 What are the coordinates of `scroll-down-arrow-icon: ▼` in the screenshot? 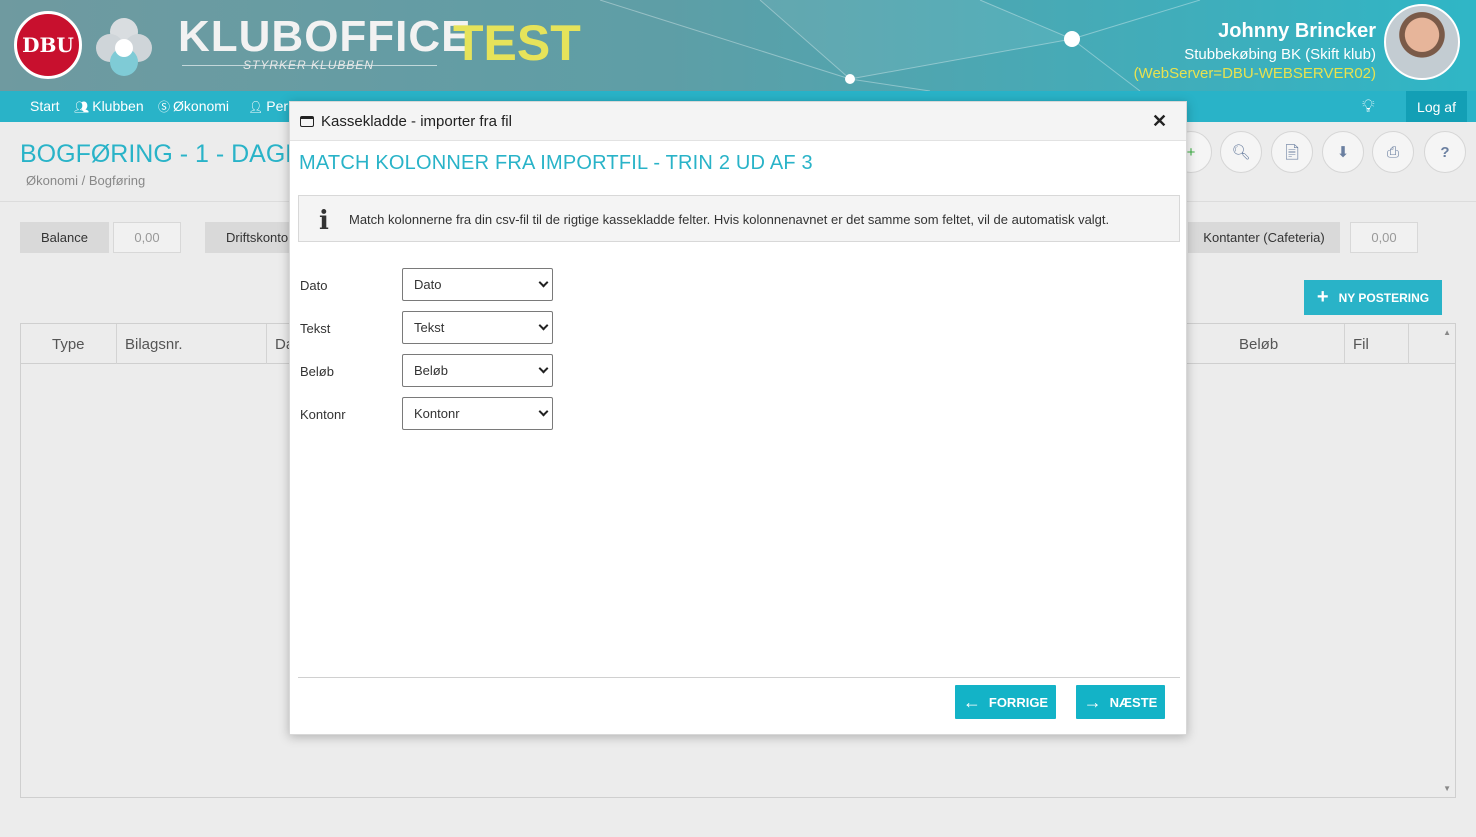 It's located at (1447, 788).